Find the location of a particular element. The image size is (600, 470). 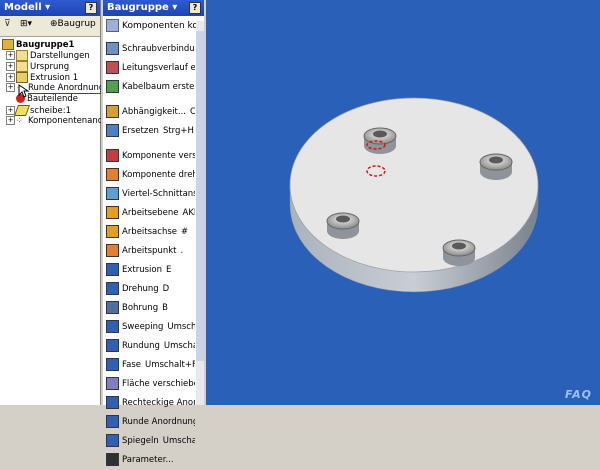

tool-label: Sweeping is located at coordinates (143, 327).